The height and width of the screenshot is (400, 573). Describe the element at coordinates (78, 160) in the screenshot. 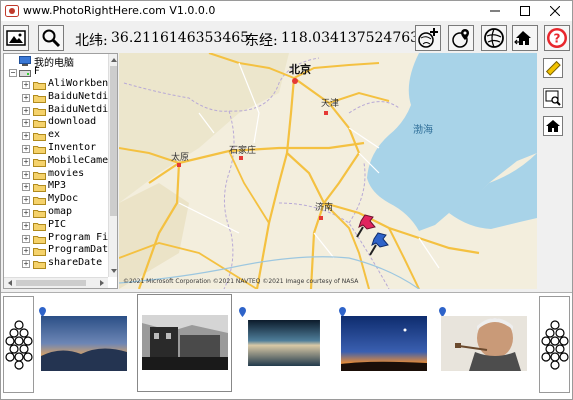

I see `tree-item-label: MobileCamer` at that location.